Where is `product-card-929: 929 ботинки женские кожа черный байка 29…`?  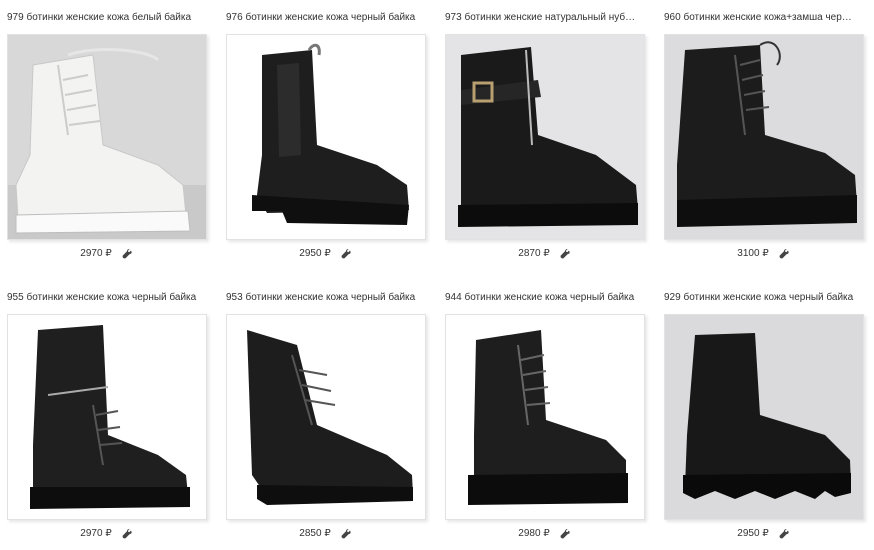
product-card-929: 929 ботинки женские кожа черный байка 29… is located at coordinates (763, 415).